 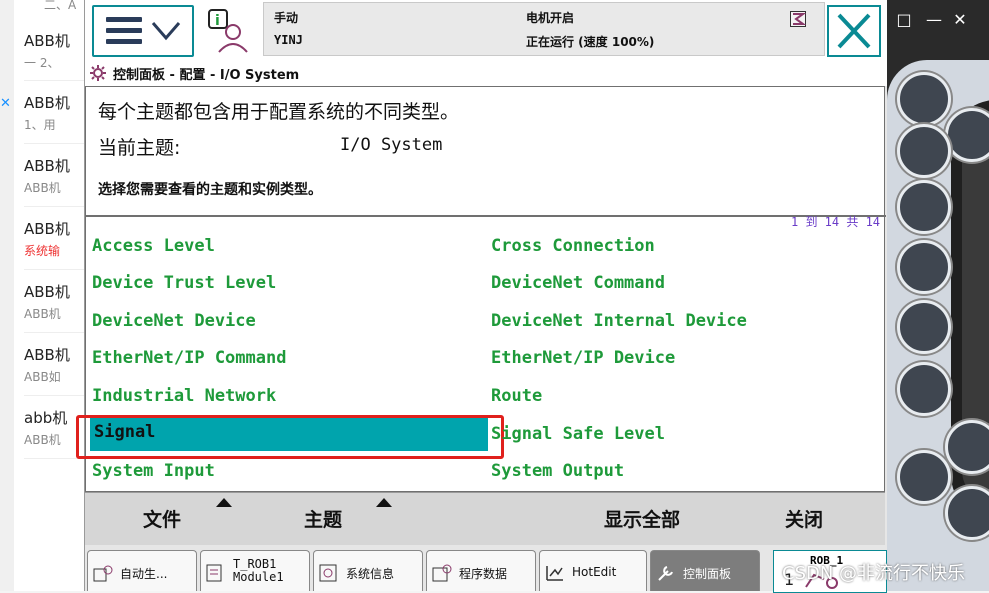 I want to click on bg-top-text: 二、A, so click(x=60, y=6).